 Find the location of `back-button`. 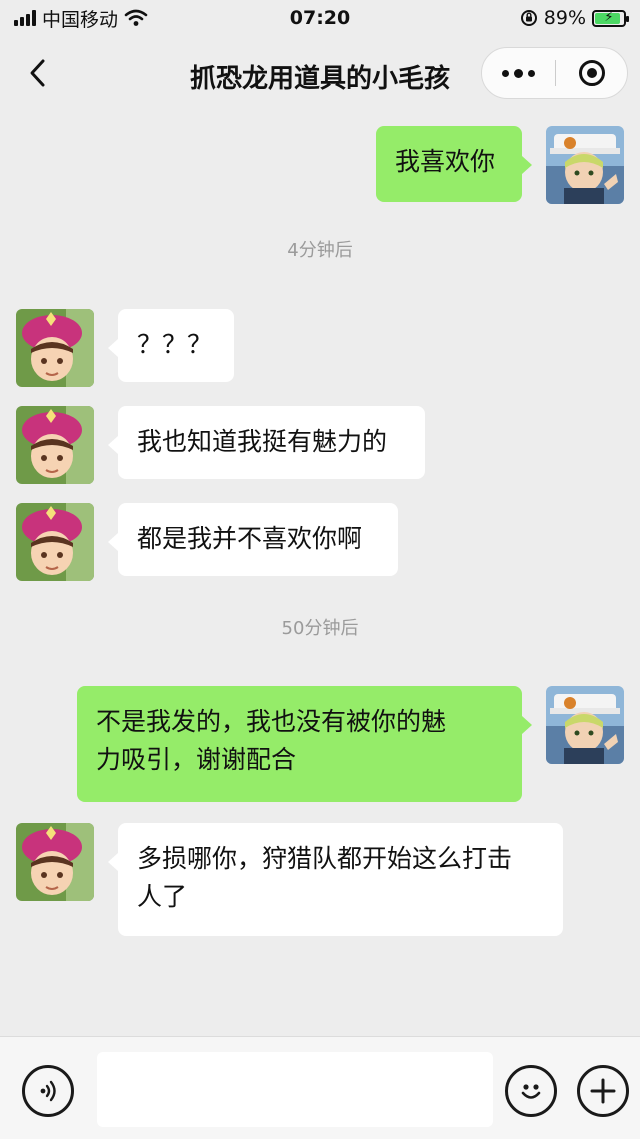

back-button is located at coordinates (37, 73).